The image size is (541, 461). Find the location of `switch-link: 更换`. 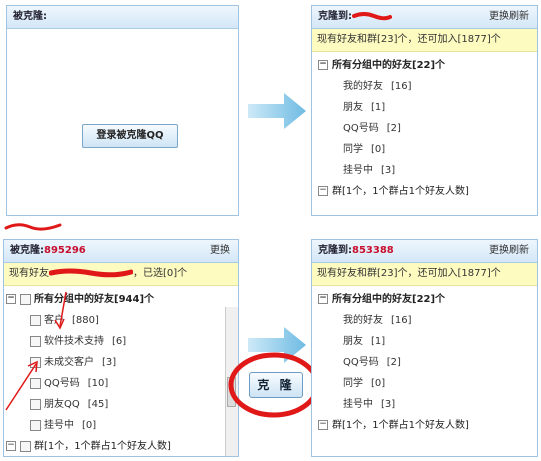

switch-link: 更换 is located at coordinates (220, 251).